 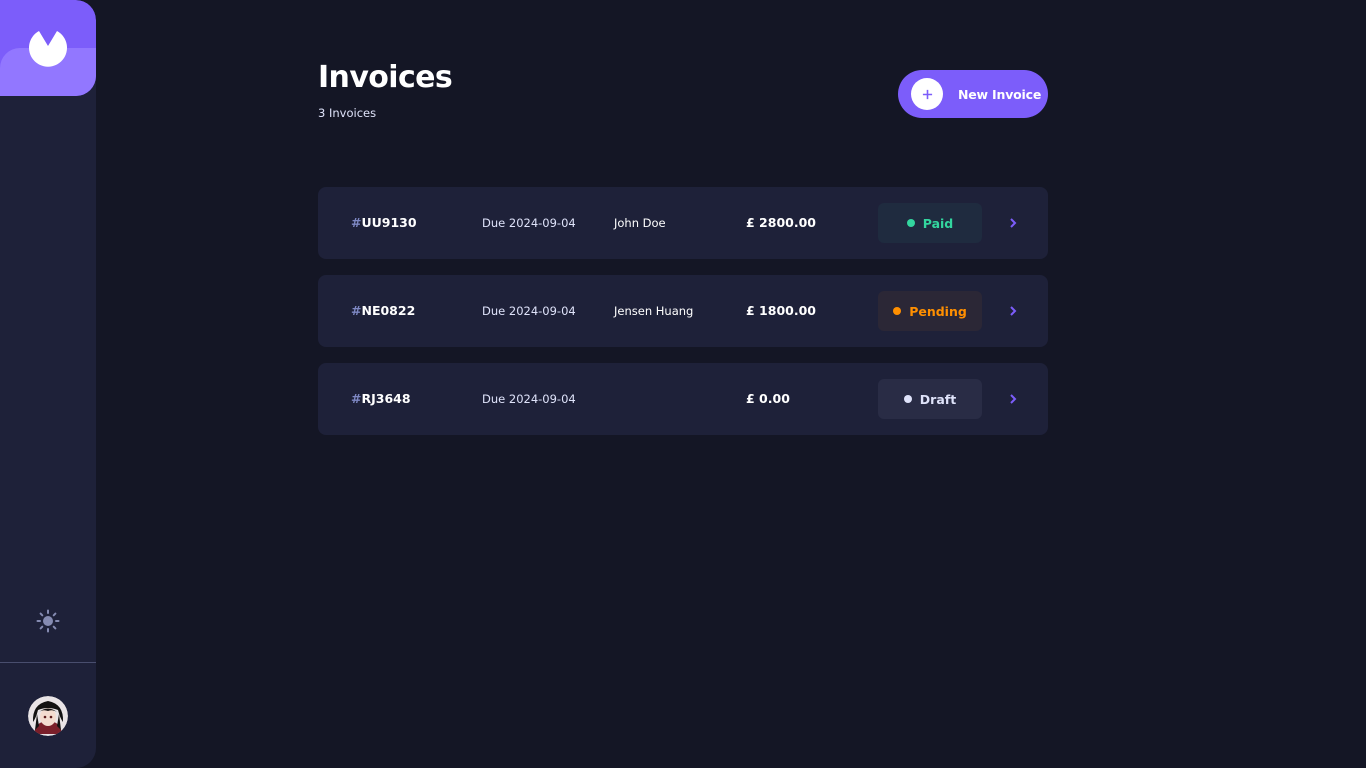 I want to click on plus-icon, so click(x=927, y=94).